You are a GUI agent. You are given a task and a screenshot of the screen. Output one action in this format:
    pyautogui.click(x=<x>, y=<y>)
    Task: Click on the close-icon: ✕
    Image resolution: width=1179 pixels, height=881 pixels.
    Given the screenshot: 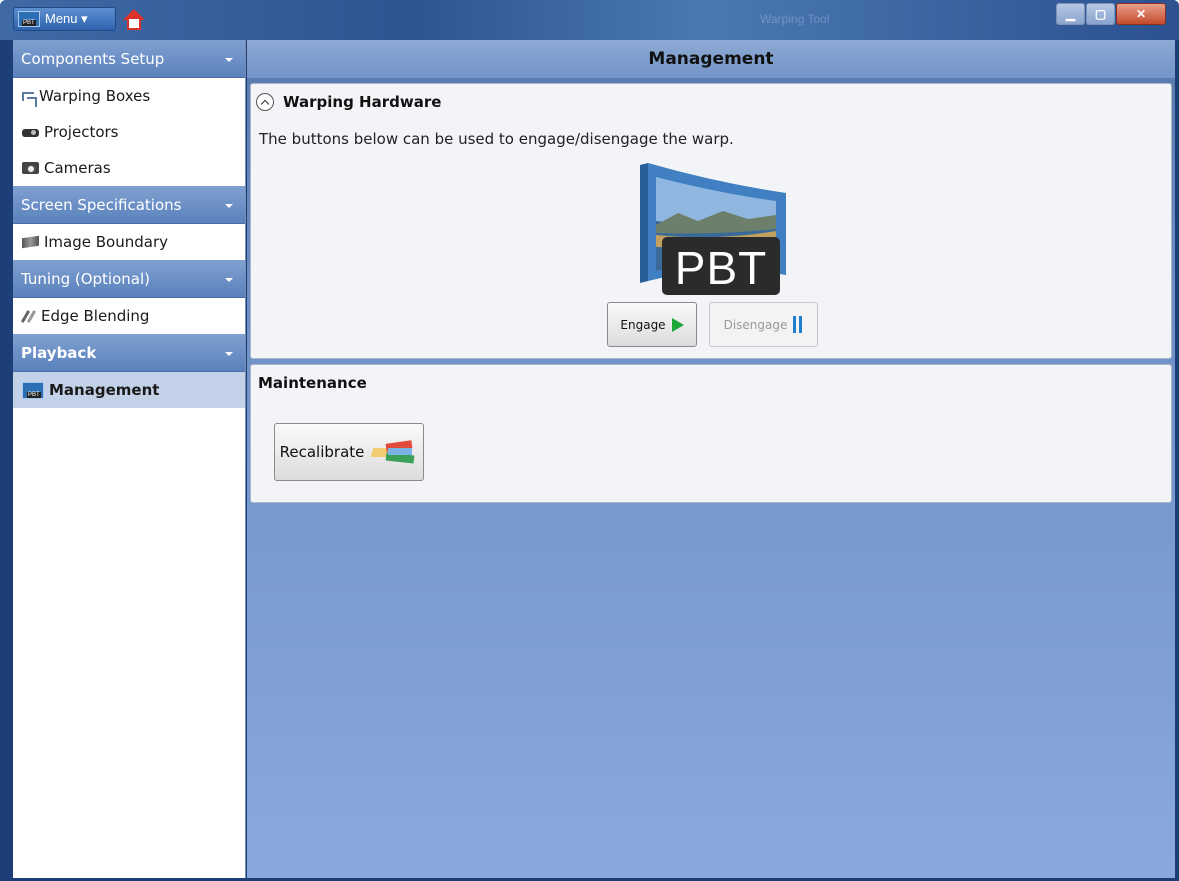 What is the action you would take?
    pyautogui.click(x=1141, y=14)
    